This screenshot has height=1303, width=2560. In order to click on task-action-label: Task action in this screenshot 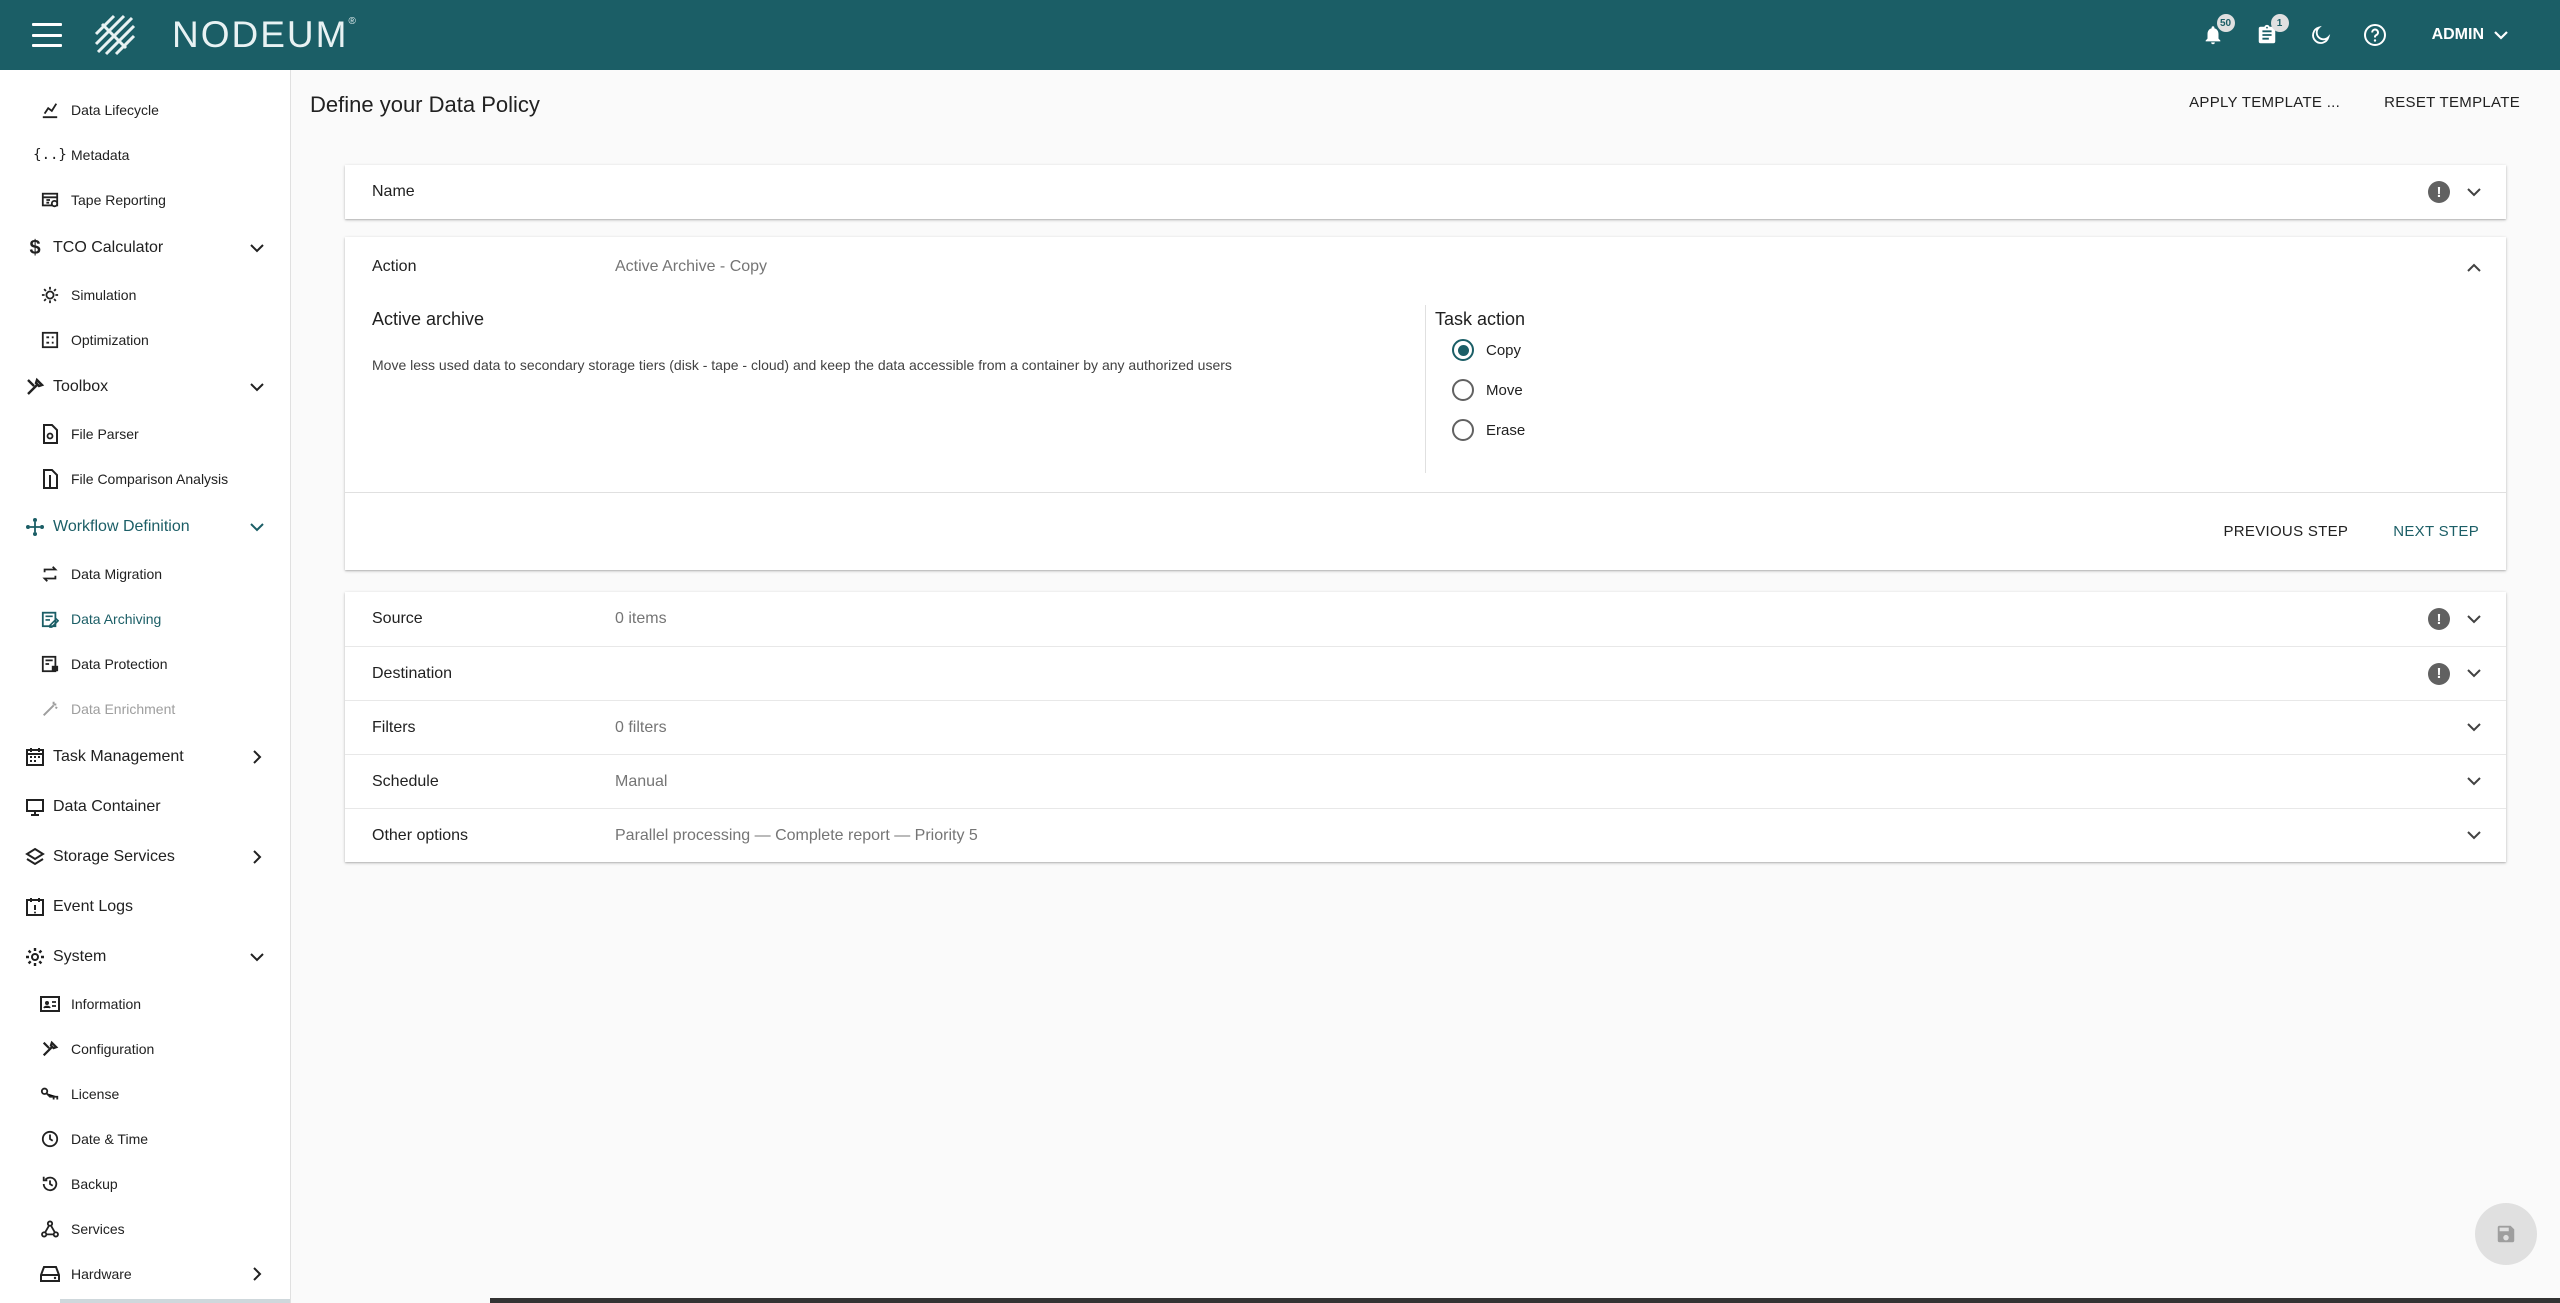, I will do `click(1480, 319)`.